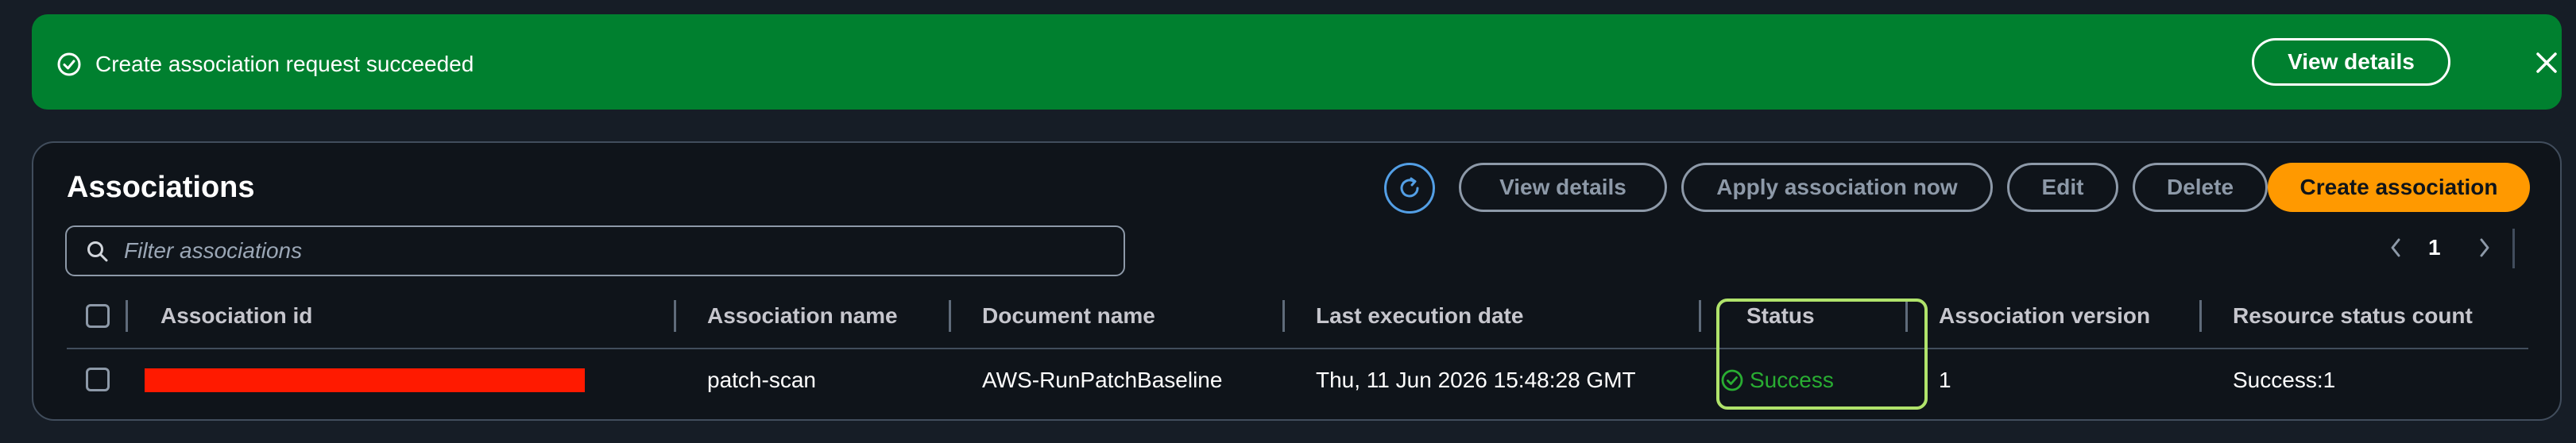  I want to click on edit-button: Edit, so click(2062, 187).